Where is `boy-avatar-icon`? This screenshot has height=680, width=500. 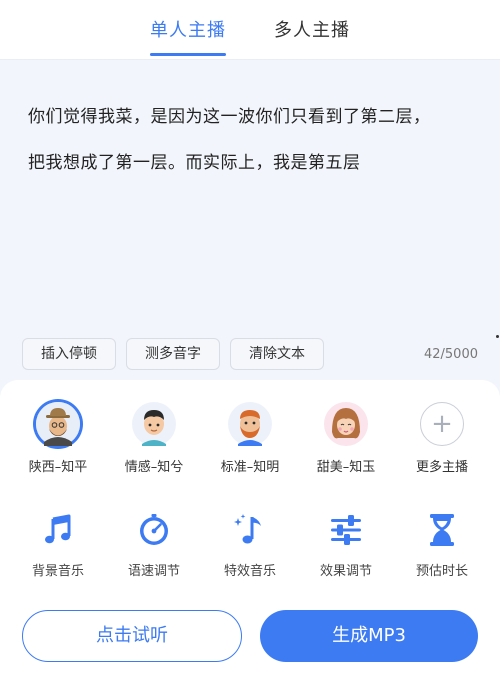 boy-avatar-icon is located at coordinates (154, 424).